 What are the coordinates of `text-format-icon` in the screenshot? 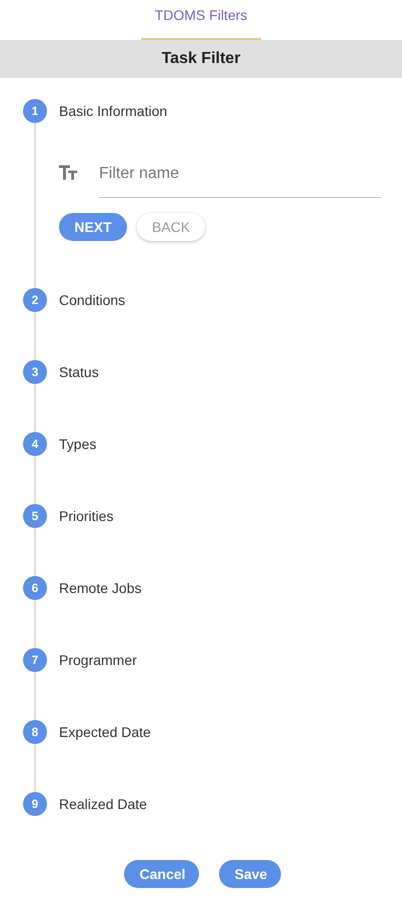 It's located at (69, 172).